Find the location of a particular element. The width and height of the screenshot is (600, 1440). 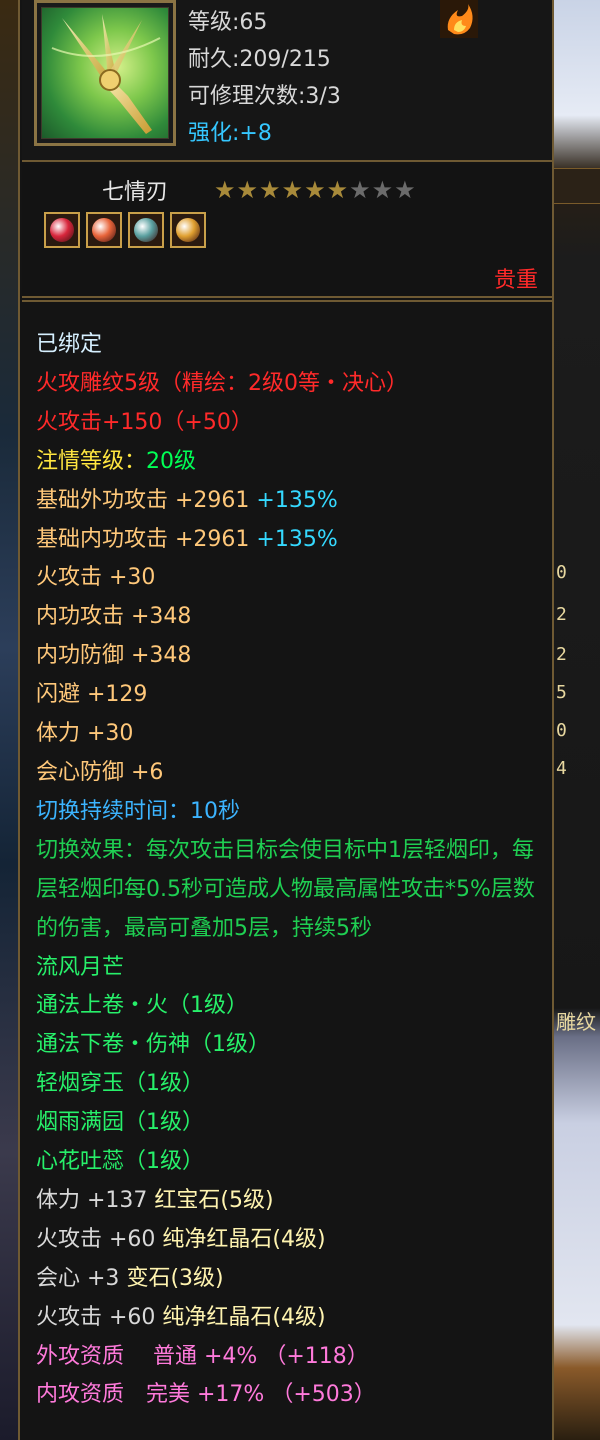

background-left-scene is located at coordinates (9, 720).